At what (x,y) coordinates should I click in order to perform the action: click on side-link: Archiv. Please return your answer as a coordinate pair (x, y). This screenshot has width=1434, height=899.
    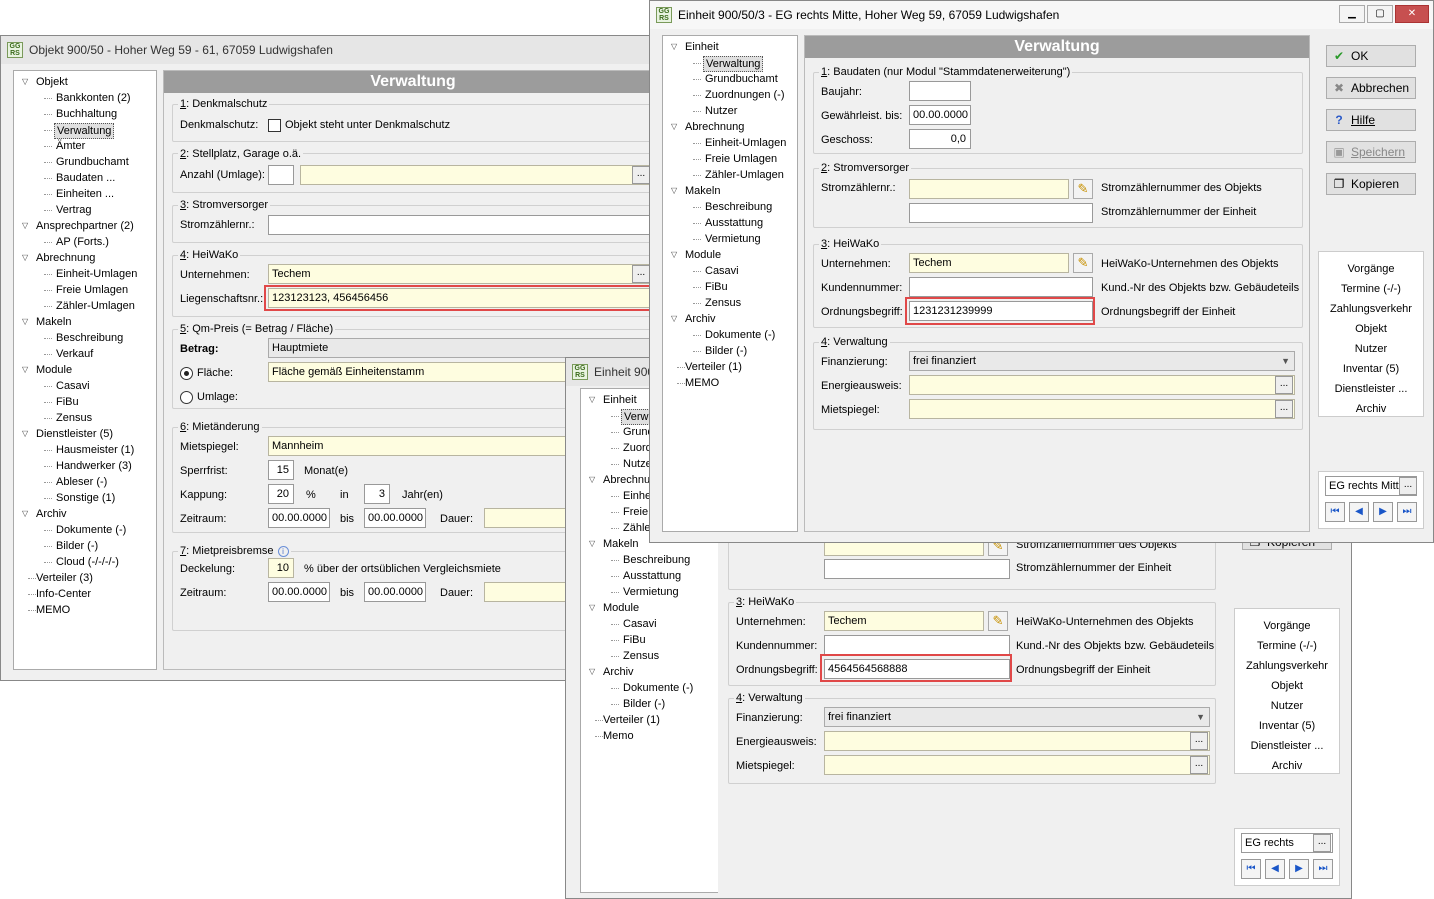
    Looking at the image, I should click on (1371, 409).